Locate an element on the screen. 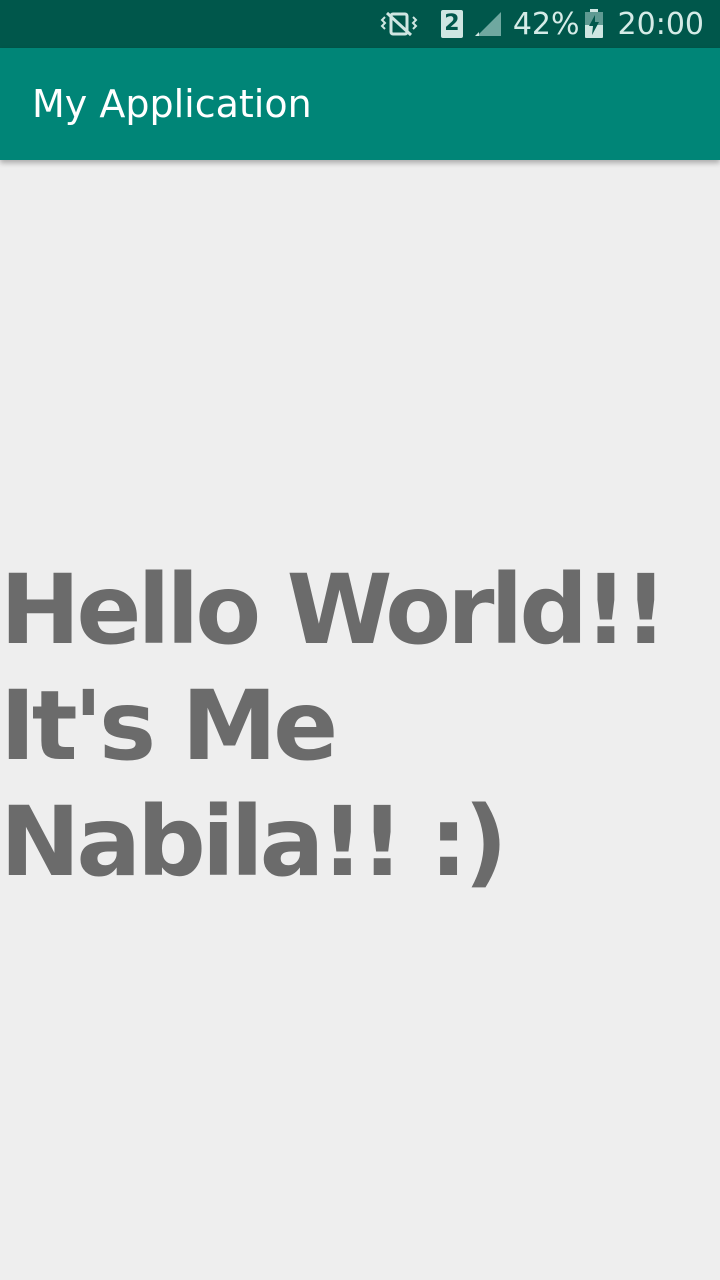 Image resolution: width=720 pixels, height=1280 pixels. battery-charging-icon is located at coordinates (594, 24).